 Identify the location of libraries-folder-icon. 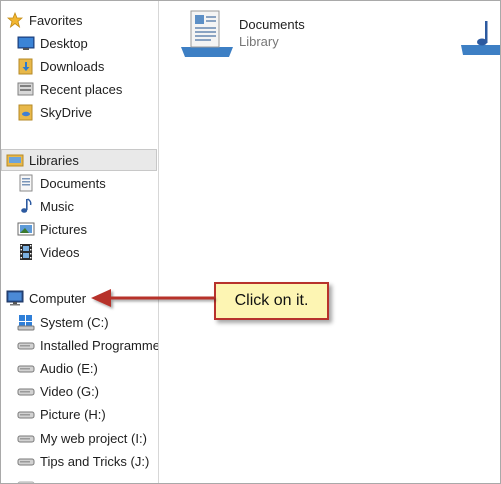
(15, 160).